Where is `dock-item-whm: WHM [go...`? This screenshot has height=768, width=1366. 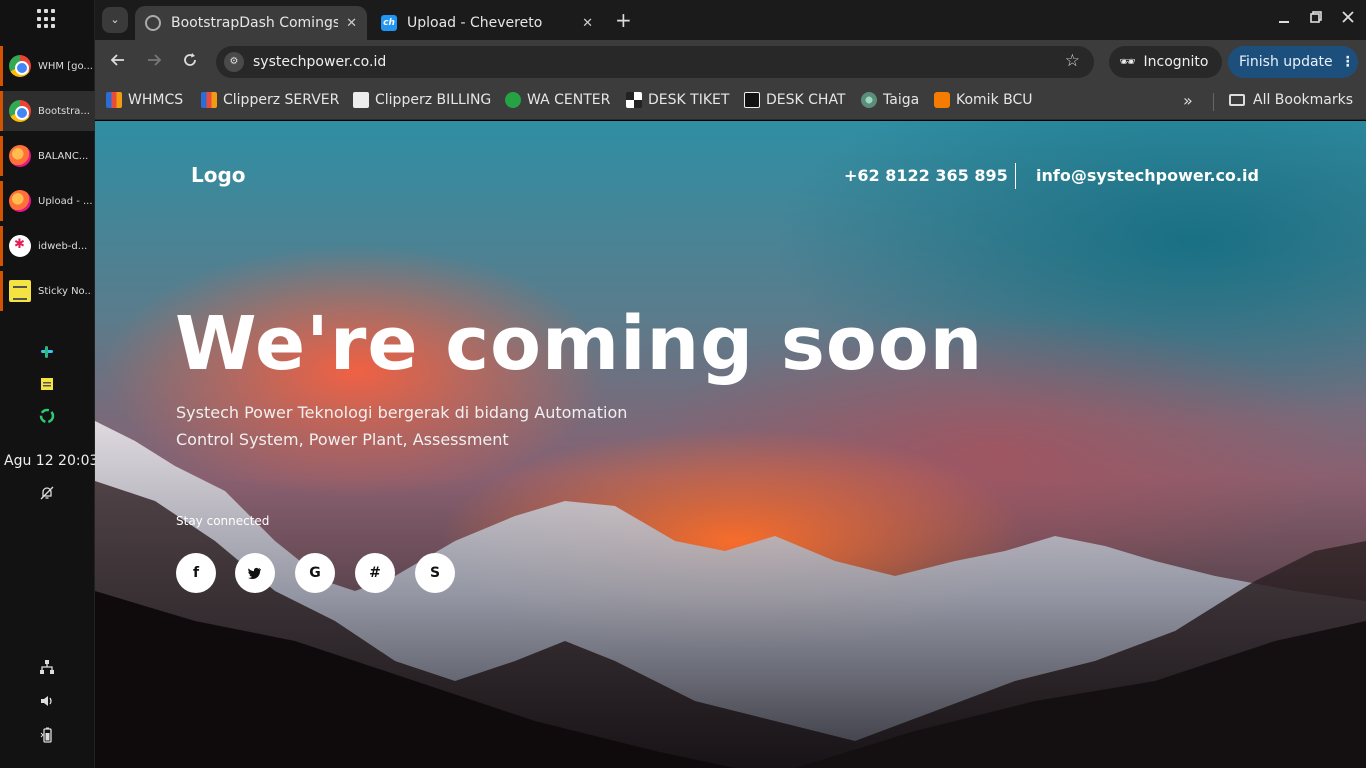
dock-item-whm: WHM [go... is located at coordinates (47, 66).